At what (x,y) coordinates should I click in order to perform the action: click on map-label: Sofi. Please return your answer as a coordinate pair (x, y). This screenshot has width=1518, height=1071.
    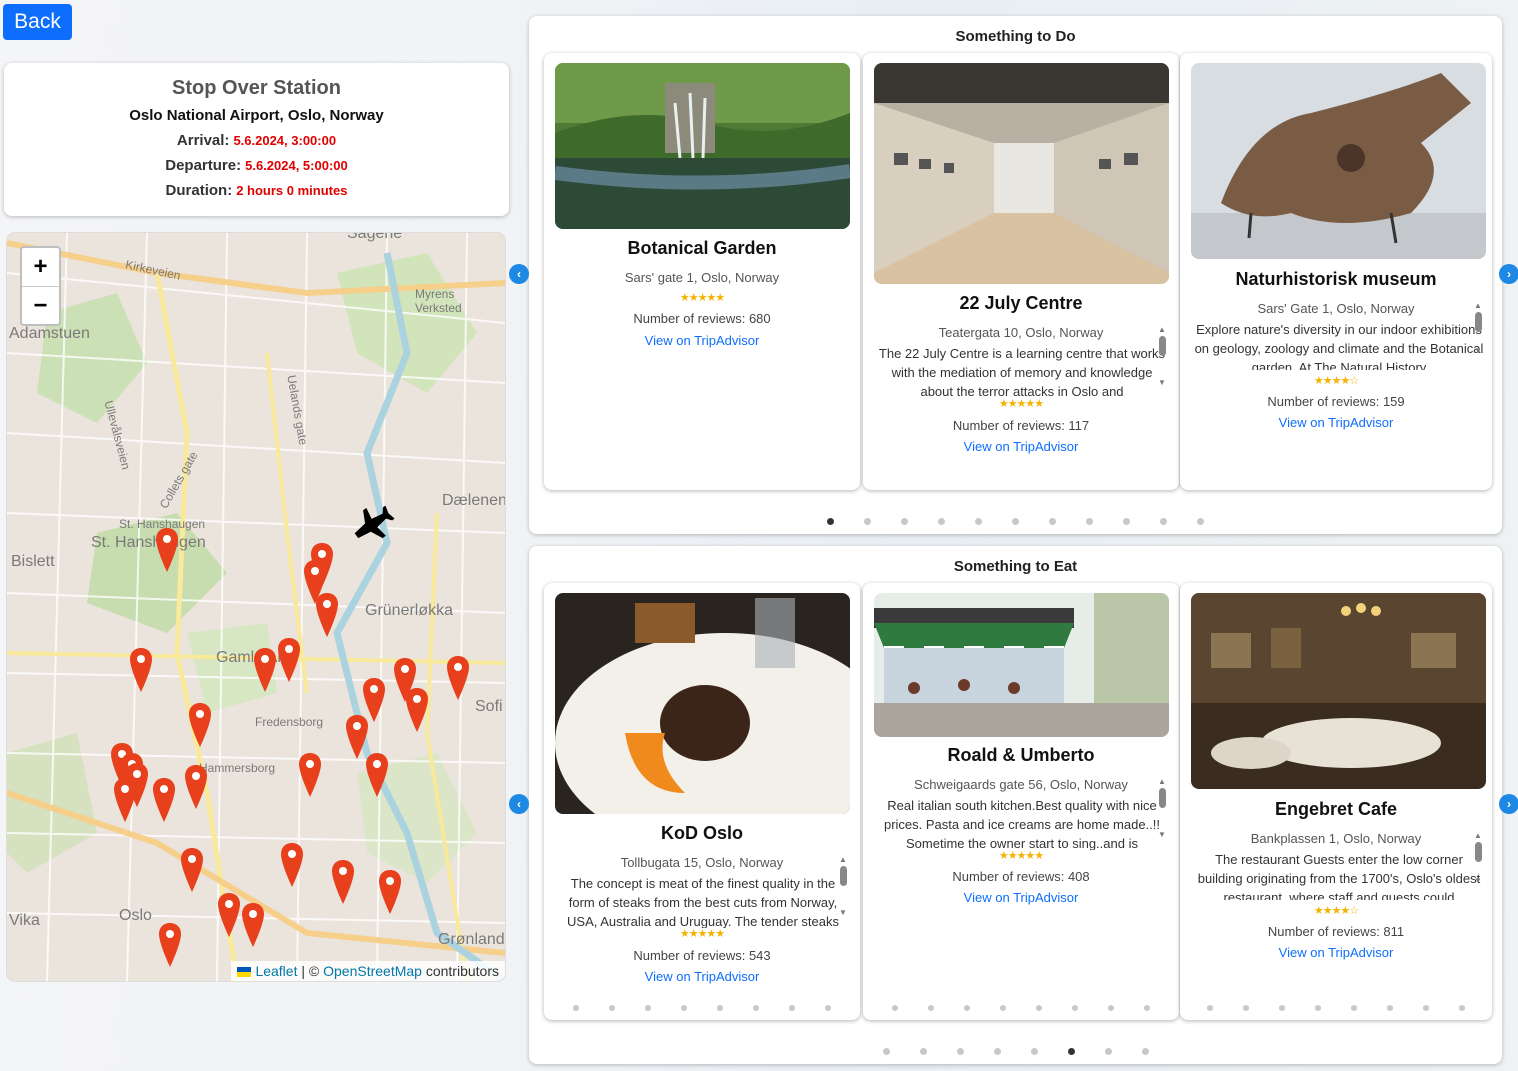
    Looking at the image, I should click on (489, 706).